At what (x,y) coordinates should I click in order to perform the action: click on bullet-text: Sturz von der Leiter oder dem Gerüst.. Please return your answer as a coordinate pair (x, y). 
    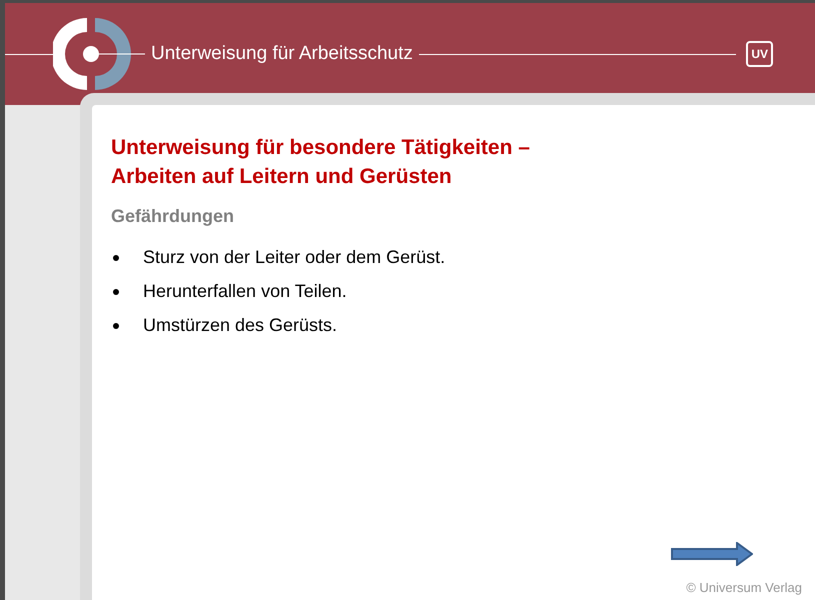
    Looking at the image, I should click on (294, 257).